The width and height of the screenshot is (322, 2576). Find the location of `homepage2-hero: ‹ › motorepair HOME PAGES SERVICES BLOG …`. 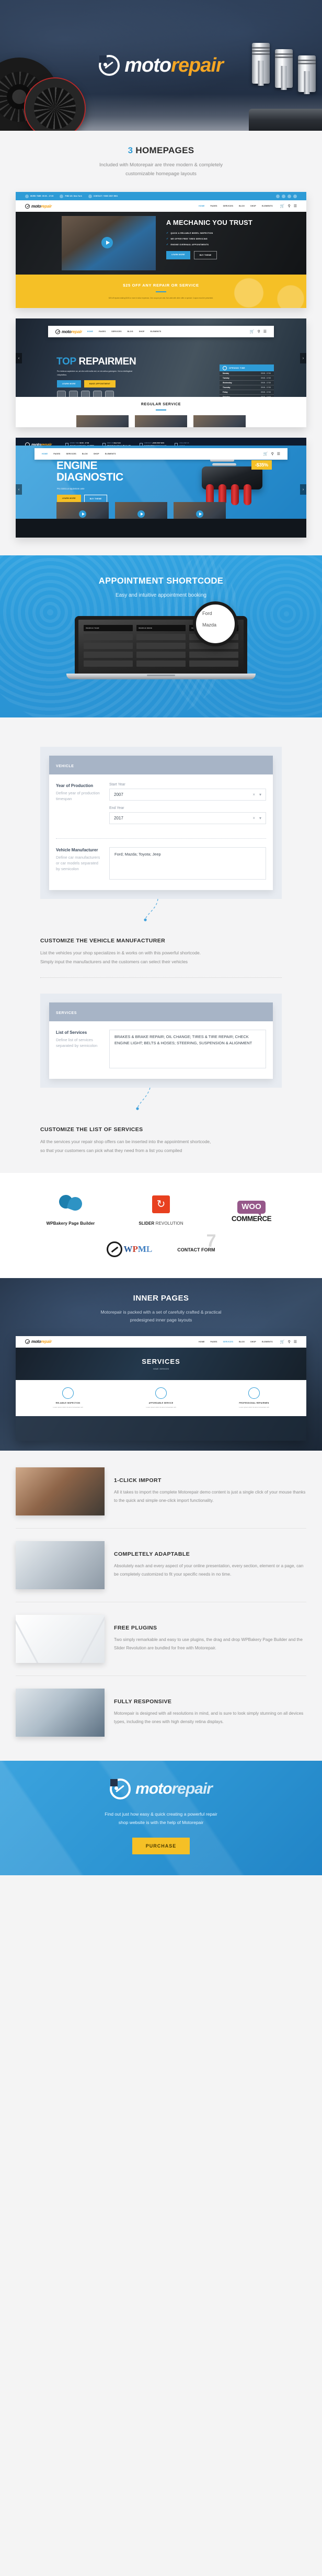

homepage2-hero: ‹ › motorepair HOME PAGES SERVICES BLOG … is located at coordinates (161, 358).